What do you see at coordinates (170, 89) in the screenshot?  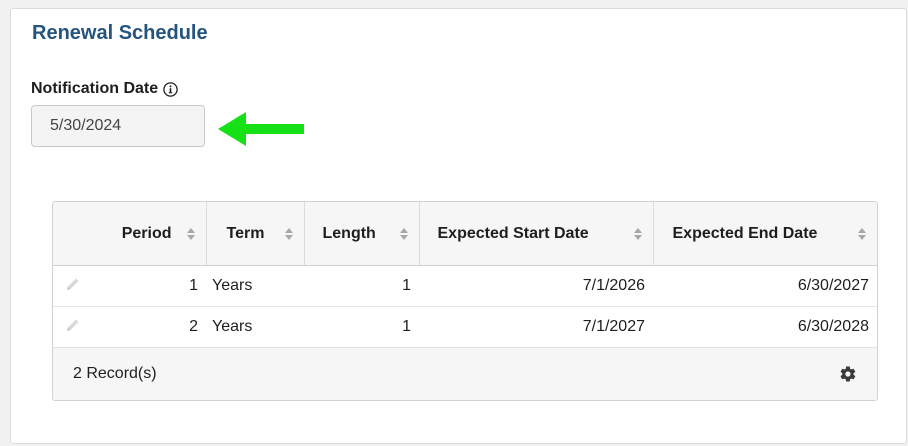 I see `info-icon` at bounding box center [170, 89].